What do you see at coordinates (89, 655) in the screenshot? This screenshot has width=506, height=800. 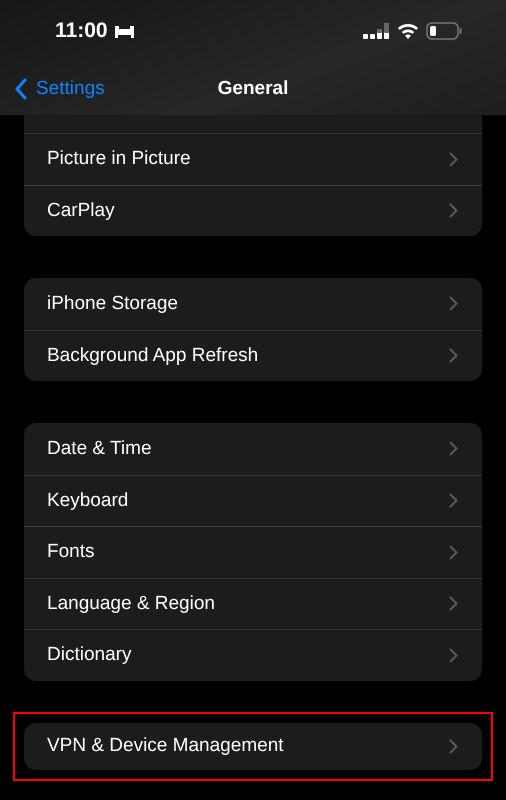 I see `row-label: Dictionary` at bounding box center [89, 655].